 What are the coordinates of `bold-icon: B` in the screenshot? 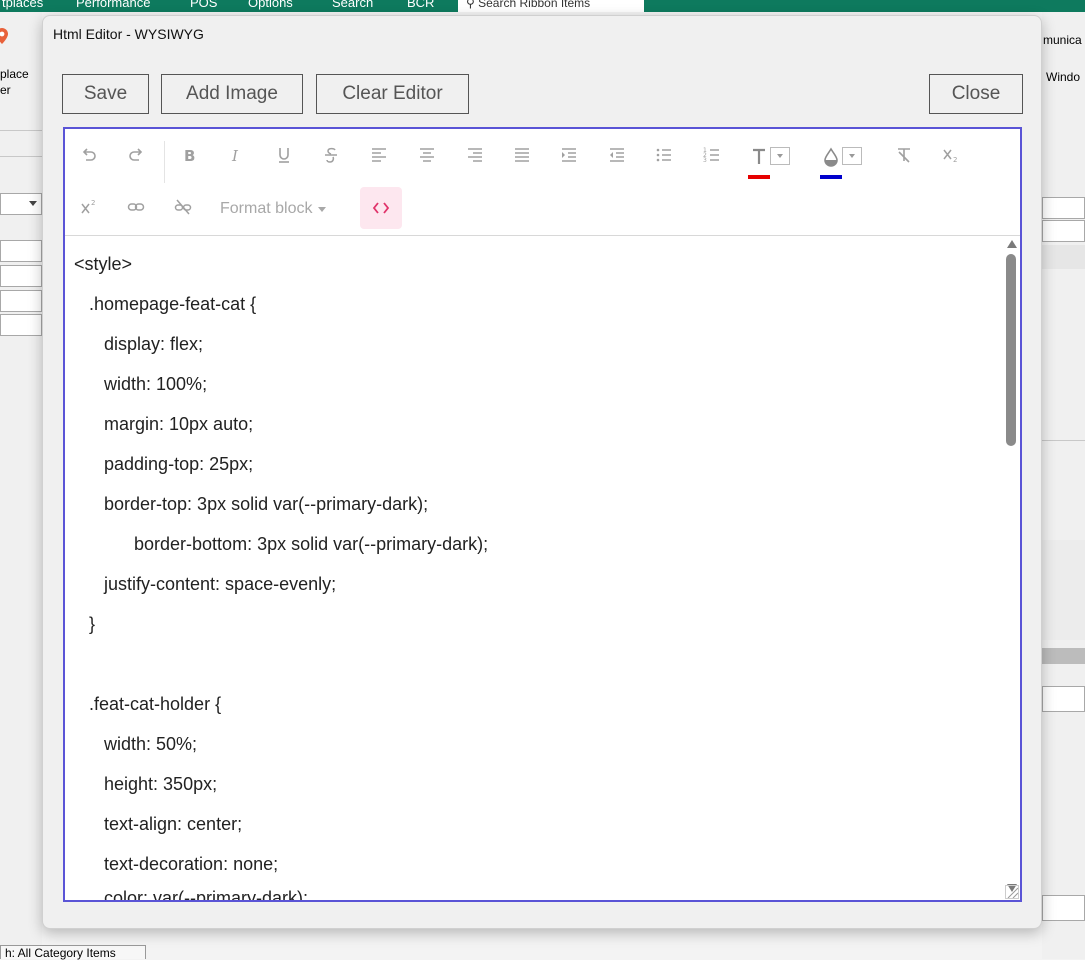 It's located at (189, 155).